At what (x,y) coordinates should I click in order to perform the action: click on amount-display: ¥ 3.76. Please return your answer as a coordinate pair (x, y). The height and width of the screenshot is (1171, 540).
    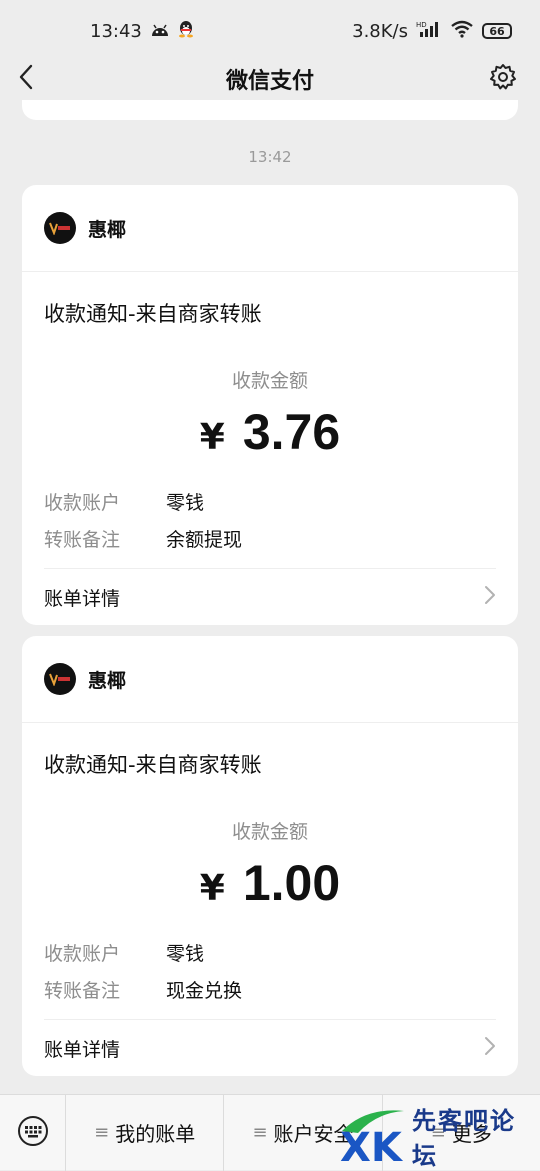
    Looking at the image, I should click on (270, 432).